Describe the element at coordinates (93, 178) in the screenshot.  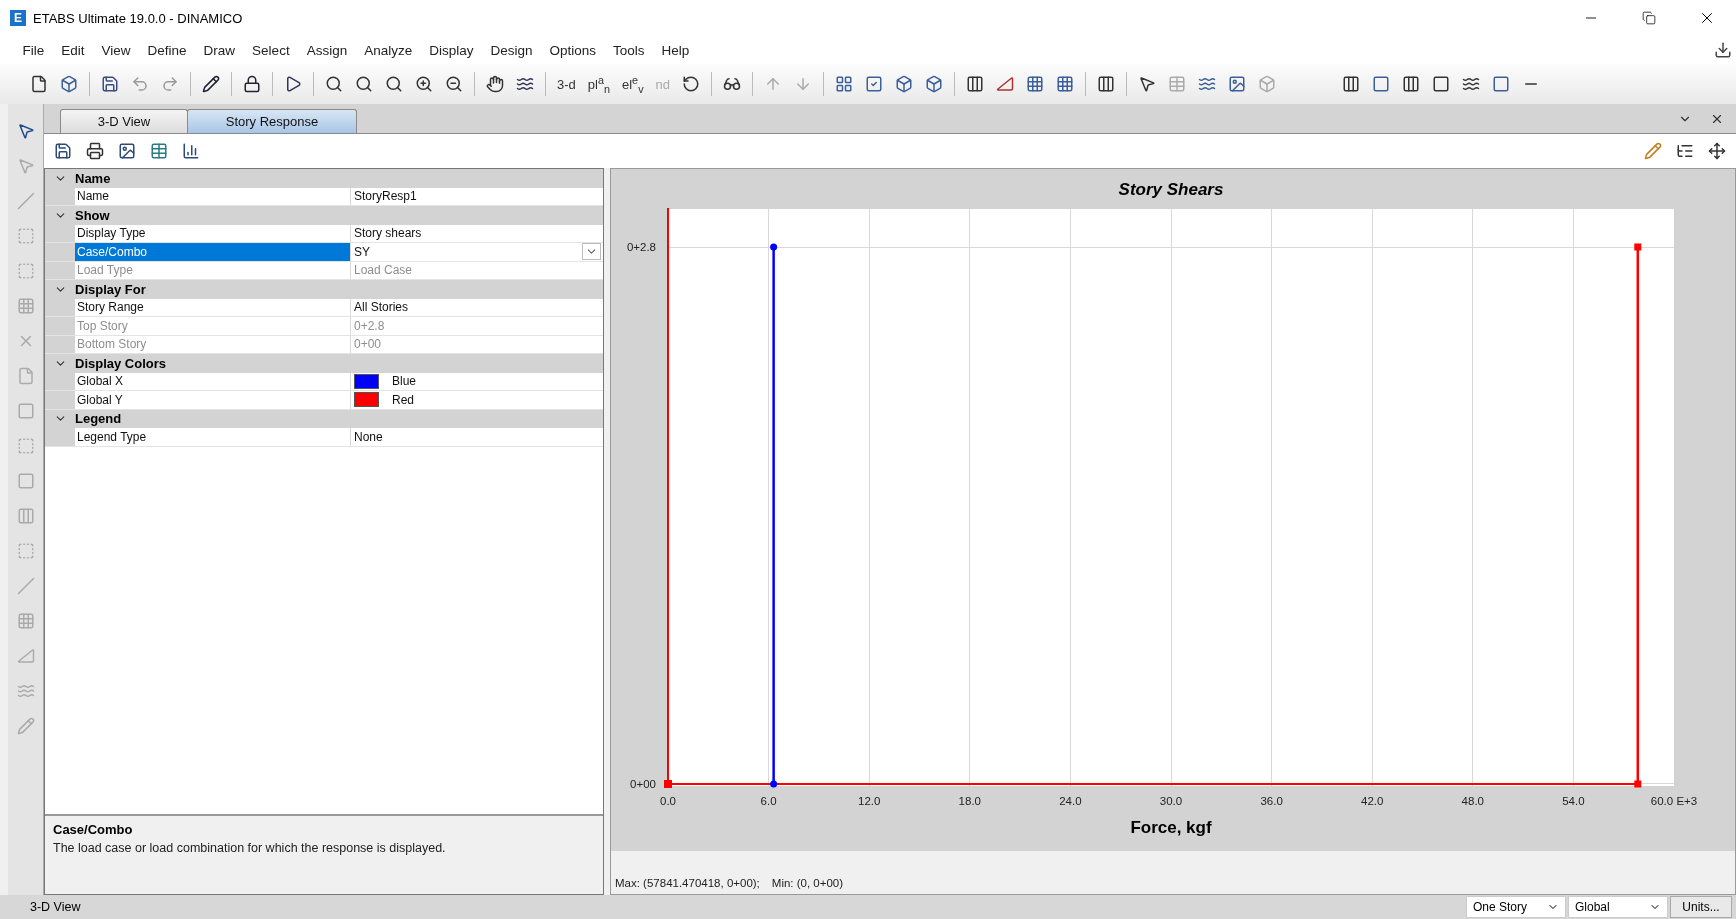
I see `category-header: Name` at that location.